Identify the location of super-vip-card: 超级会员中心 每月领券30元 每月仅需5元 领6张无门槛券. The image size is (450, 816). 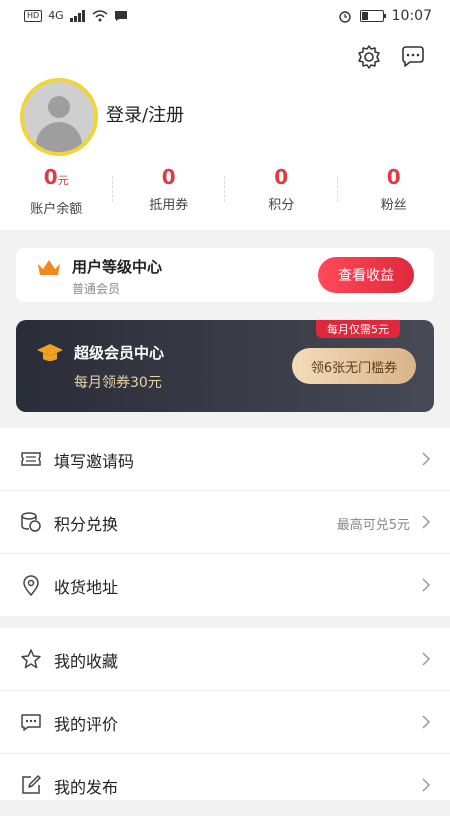
(225, 366).